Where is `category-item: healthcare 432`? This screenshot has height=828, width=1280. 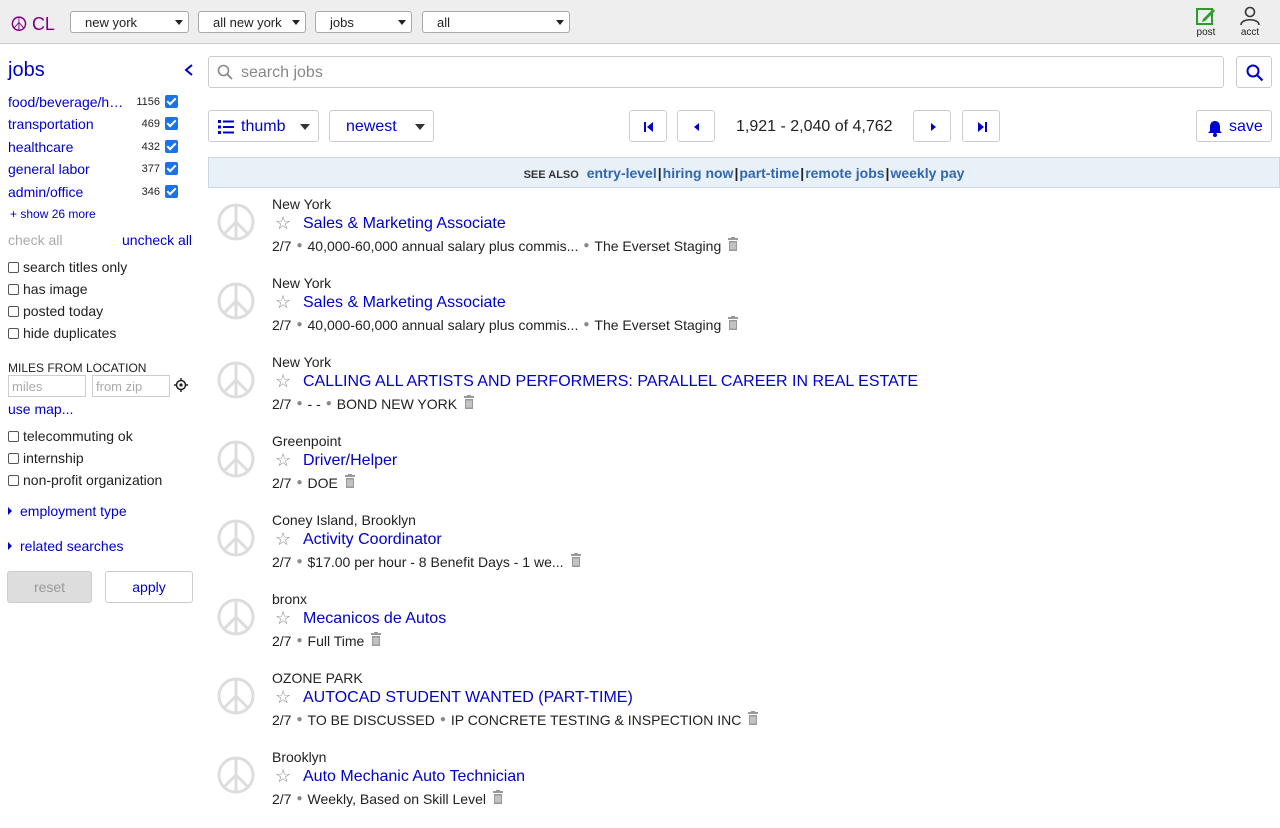
category-item: healthcare 432 is located at coordinates (93, 148).